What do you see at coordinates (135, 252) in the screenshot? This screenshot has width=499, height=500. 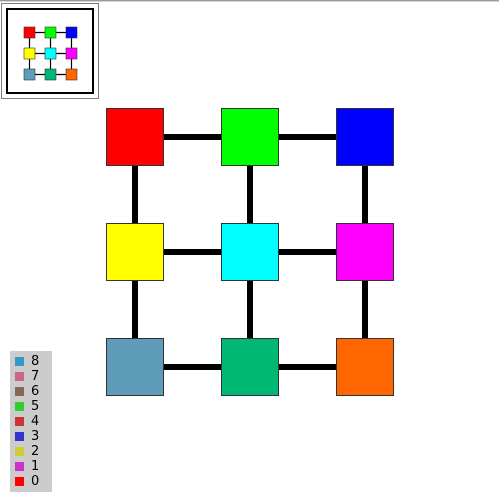 I see `graph-node-n10` at bounding box center [135, 252].